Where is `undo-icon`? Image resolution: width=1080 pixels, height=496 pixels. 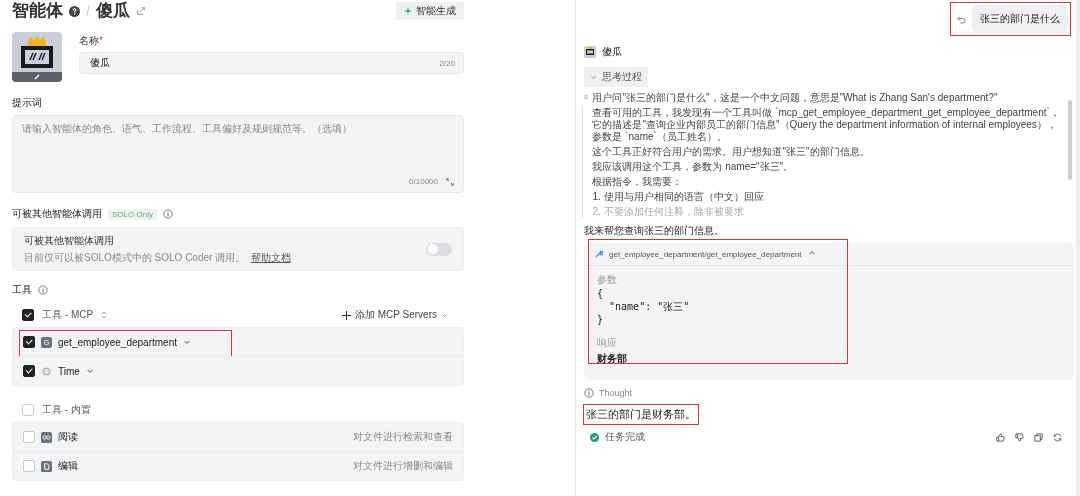 undo-icon is located at coordinates (961, 19).